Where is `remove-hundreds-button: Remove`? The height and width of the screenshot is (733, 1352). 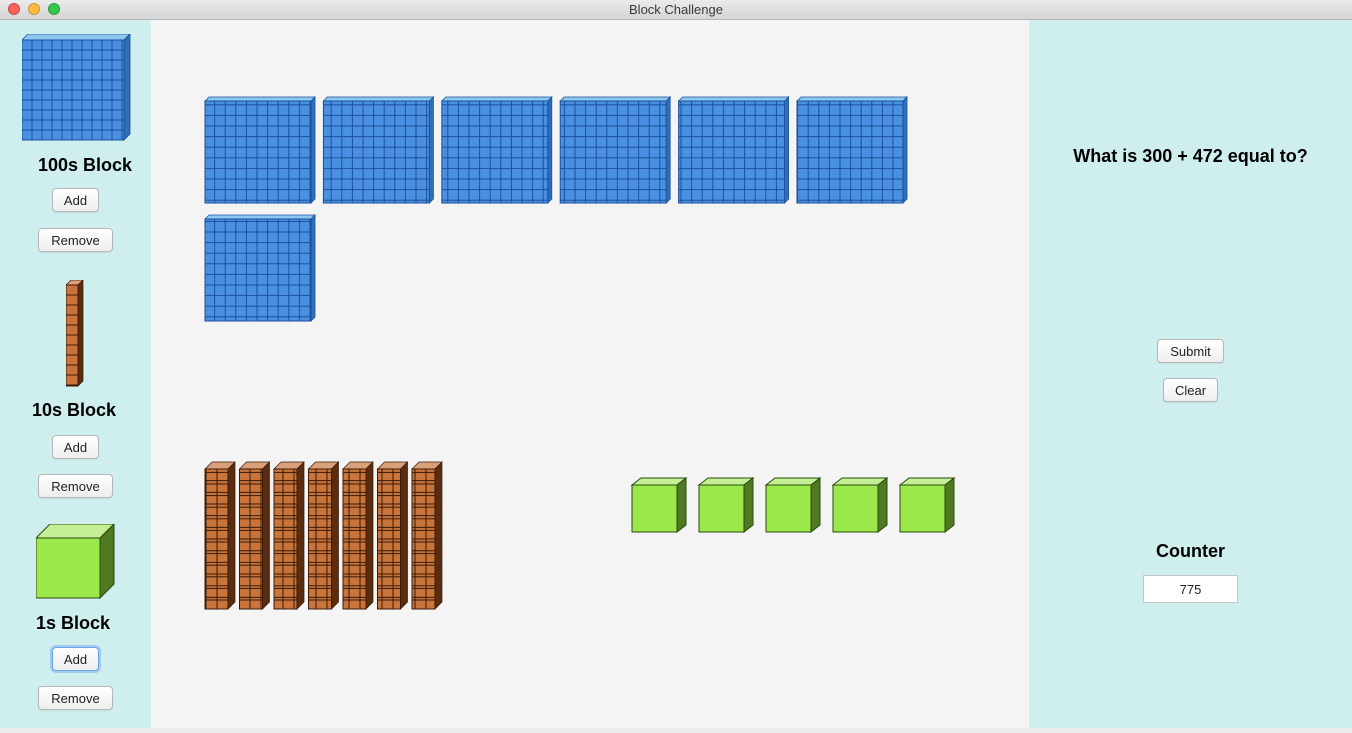
remove-hundreds-button: Remove is located at coordinates (75, 240).